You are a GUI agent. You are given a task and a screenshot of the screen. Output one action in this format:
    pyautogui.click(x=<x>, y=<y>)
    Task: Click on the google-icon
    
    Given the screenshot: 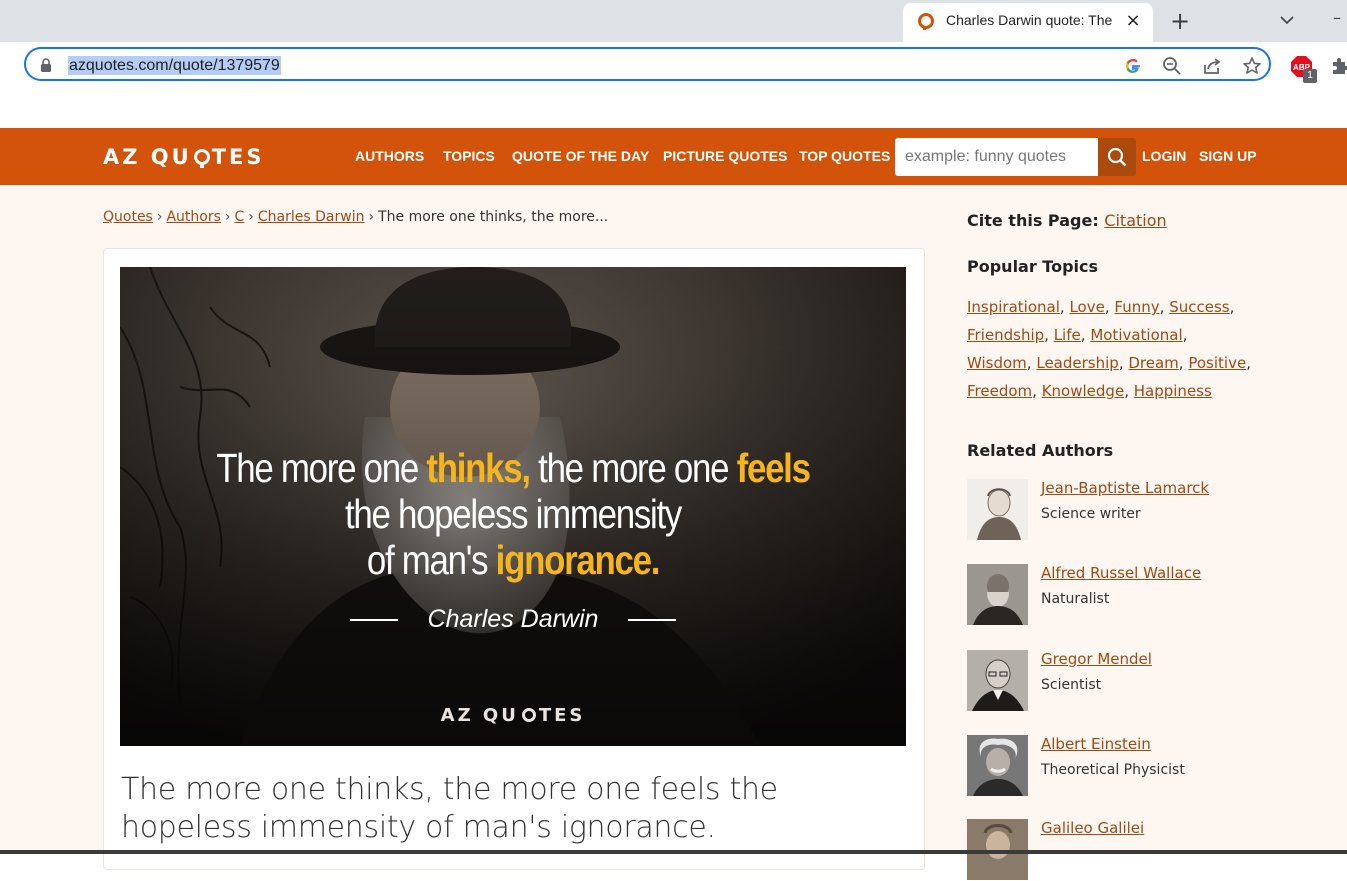 What is the action you would take?
    pyautogui.click(x=1133, y=66)
    